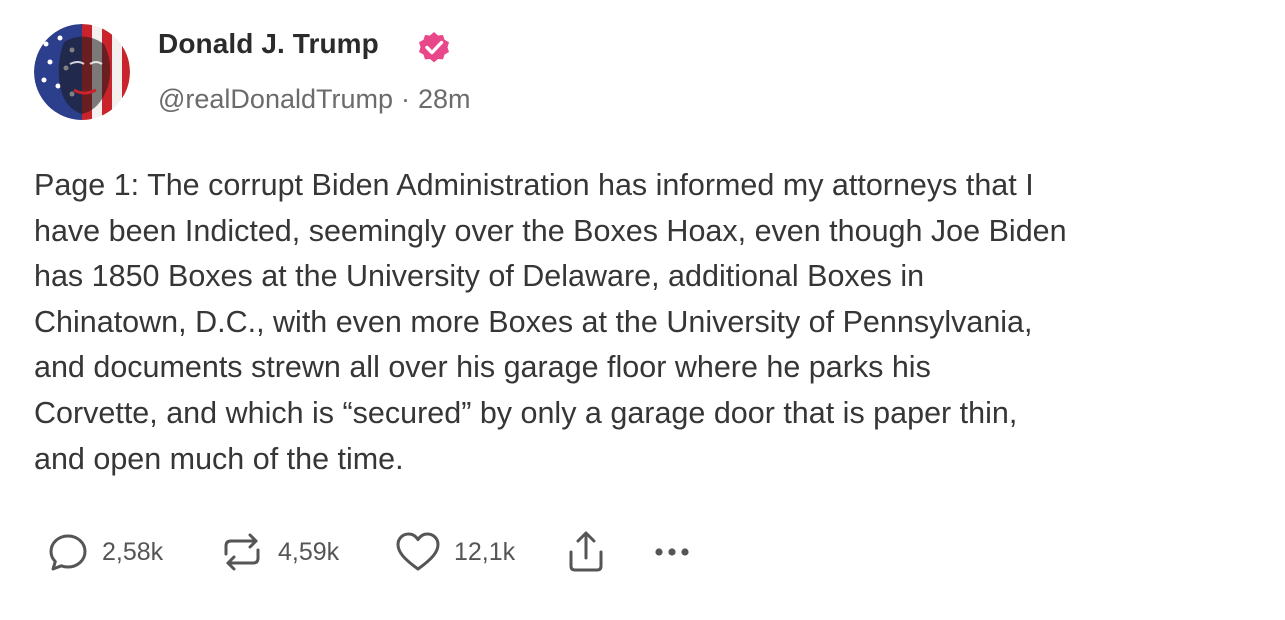 The image size is (1285, 620). I want to click on verified-badge-icon, so click(434, 48).